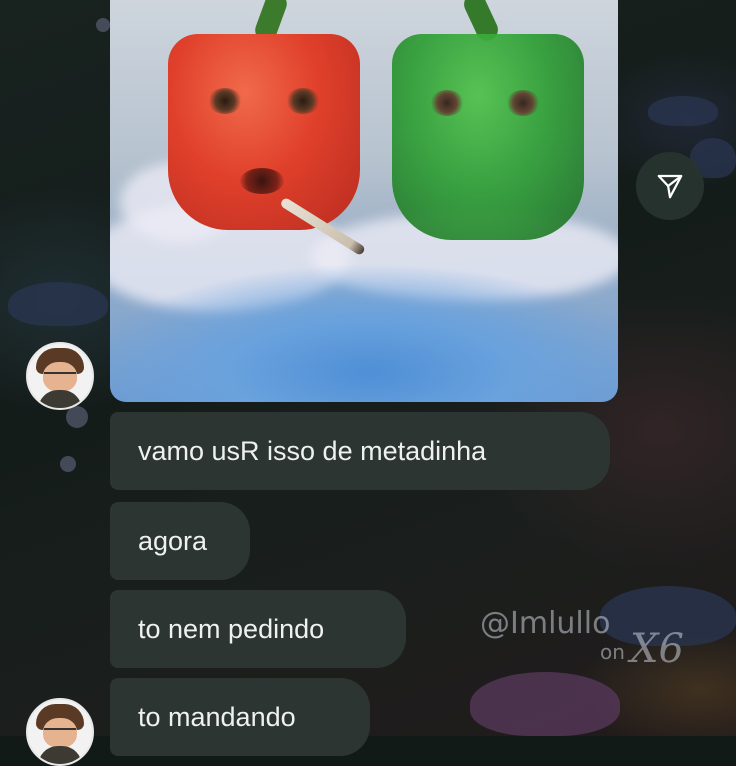 This screenshot has height=766, width=736. I want to click on message-text: to nem pedindo, so click(231, 628).